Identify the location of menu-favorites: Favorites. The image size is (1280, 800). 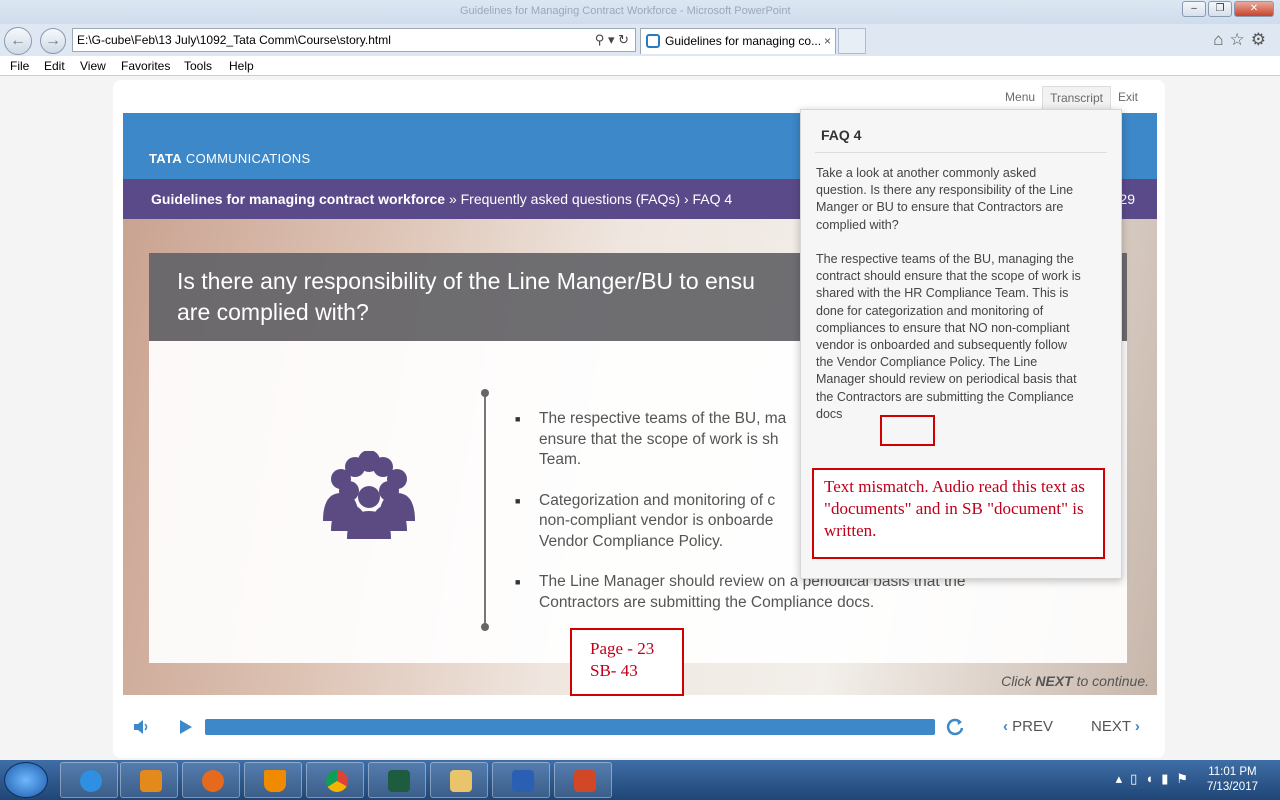
(145, 66).